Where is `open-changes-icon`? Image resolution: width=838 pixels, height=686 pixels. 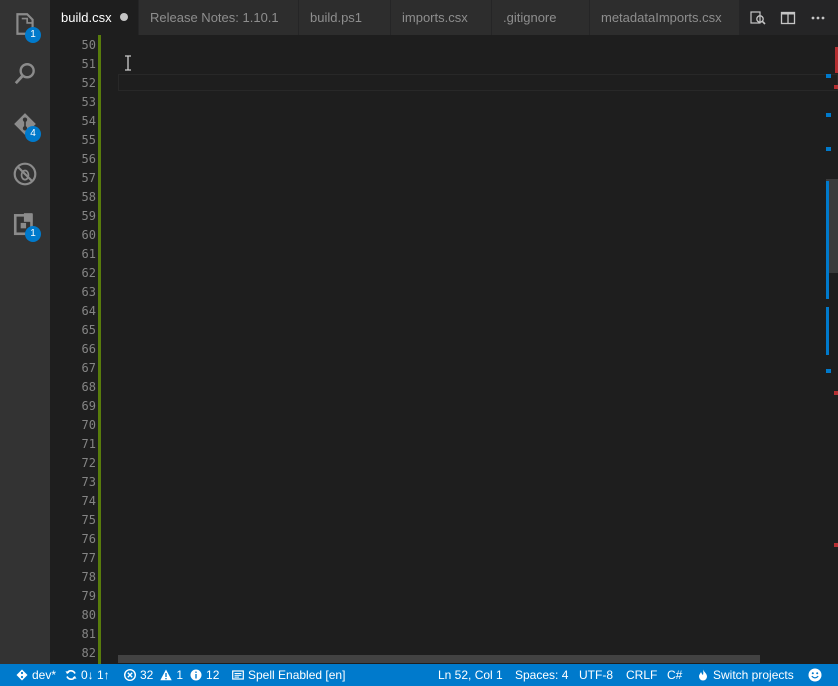 open-changes-icon is located at coordinates (758, 17).